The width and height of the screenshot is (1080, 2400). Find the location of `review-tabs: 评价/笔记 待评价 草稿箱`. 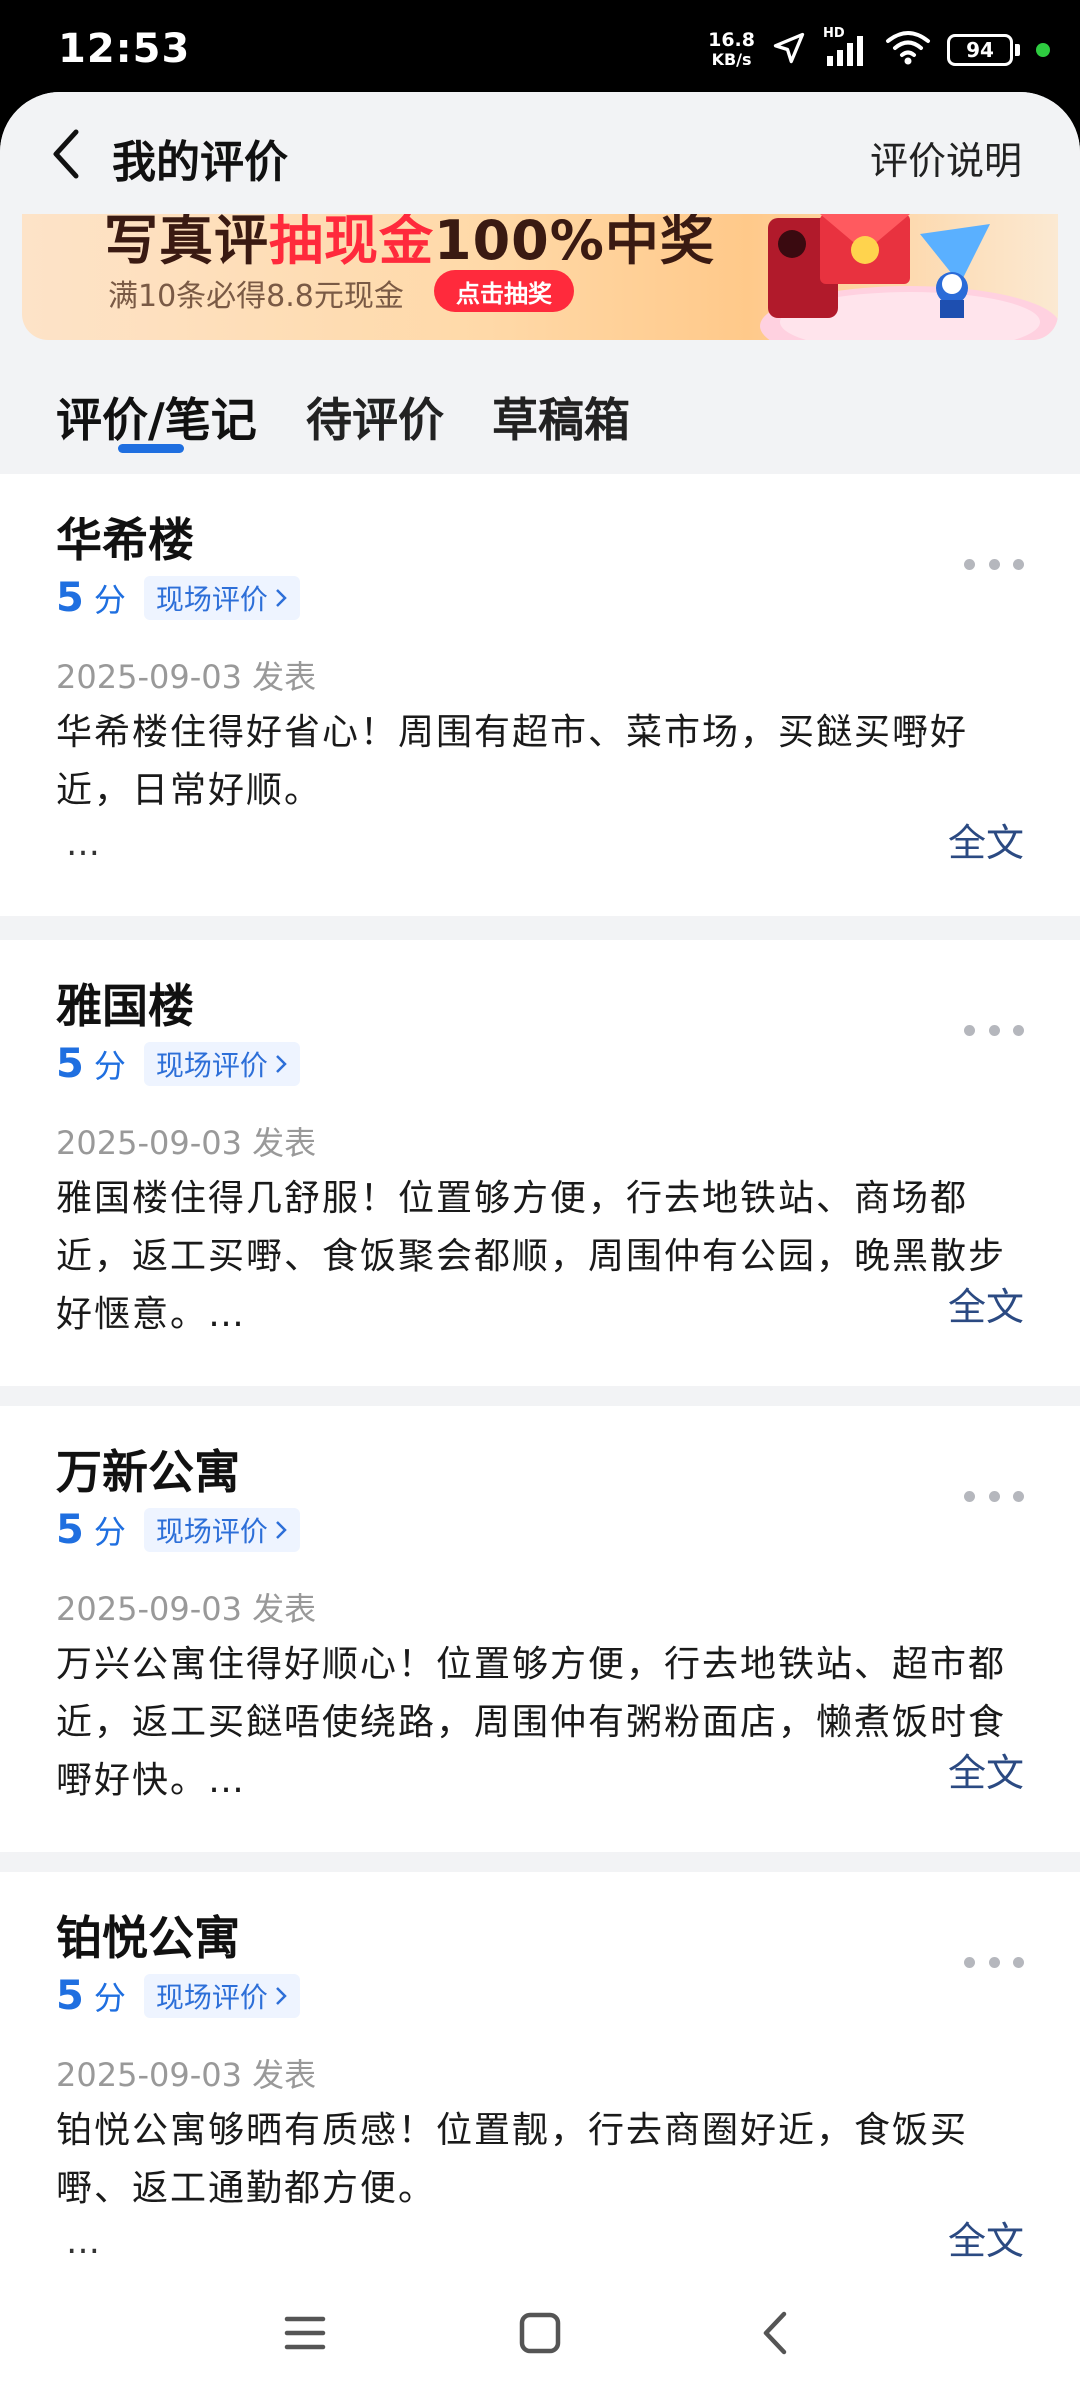

review-tabs: 评价/笔记 待评价 草稿箱 is located at coordinates (540, 407).